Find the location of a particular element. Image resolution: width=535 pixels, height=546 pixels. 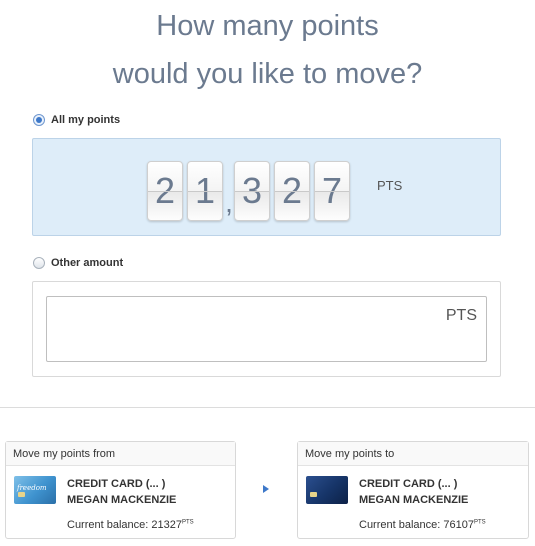

from-card-balance-text: Current balance: 21327 is located at coordinates (124, 525).